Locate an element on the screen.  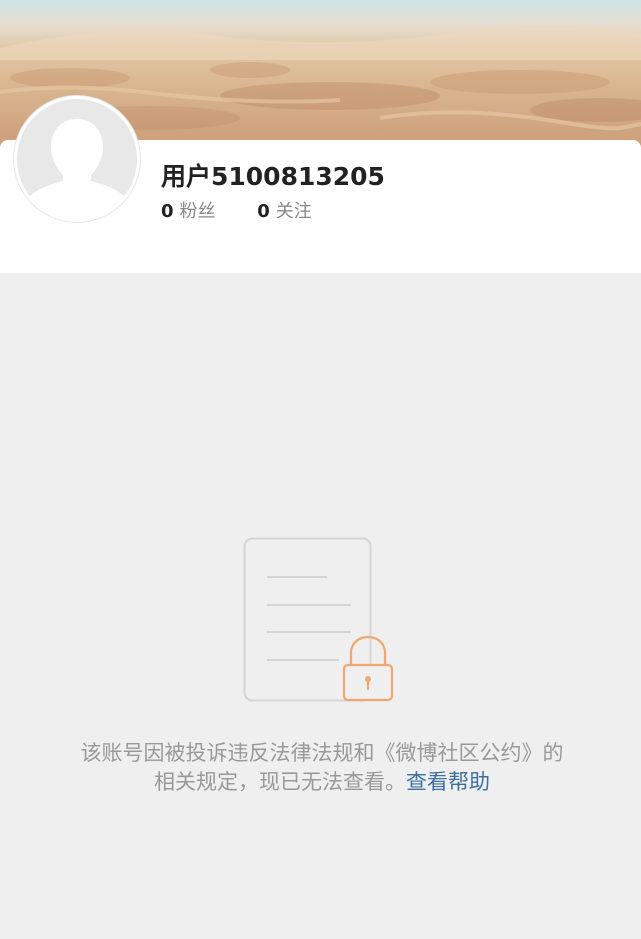
locked-document-icon is located at coordinates (318, 619).